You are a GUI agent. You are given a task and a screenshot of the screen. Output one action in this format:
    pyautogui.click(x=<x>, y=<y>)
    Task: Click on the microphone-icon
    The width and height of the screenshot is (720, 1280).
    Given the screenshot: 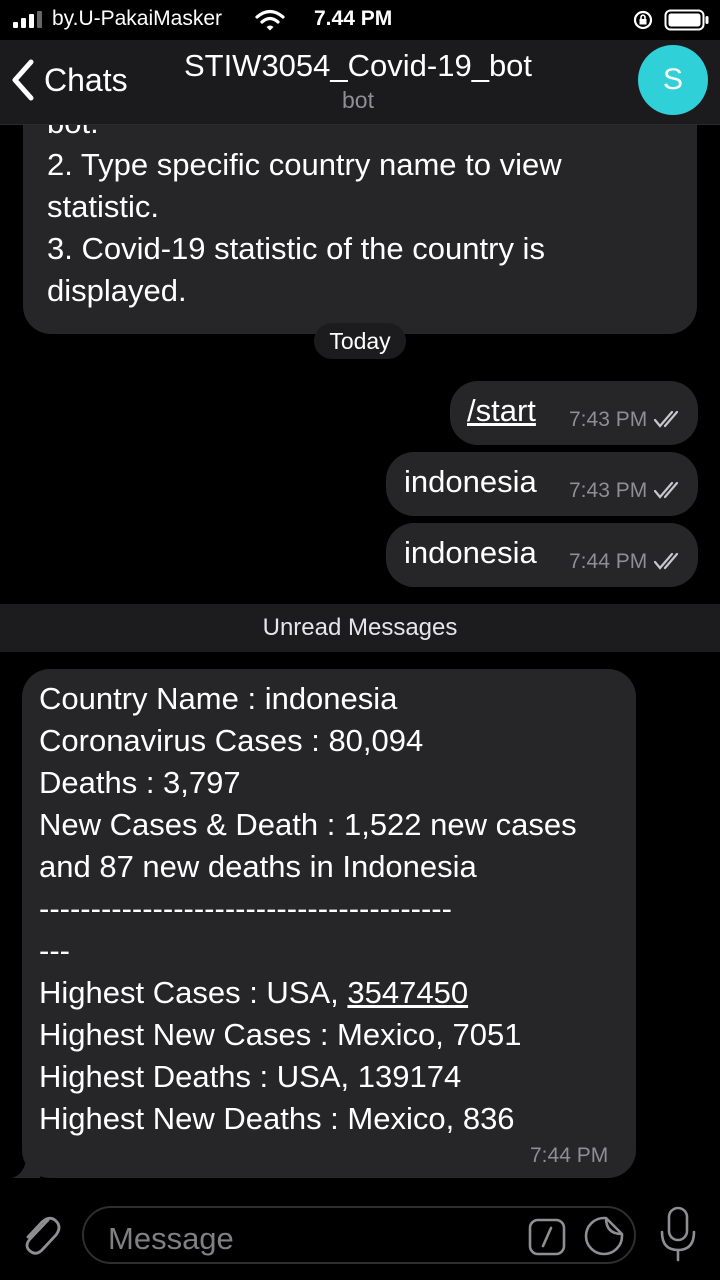 What is the action you would take?
    pyautogui.click(x=678, y=1234)
    